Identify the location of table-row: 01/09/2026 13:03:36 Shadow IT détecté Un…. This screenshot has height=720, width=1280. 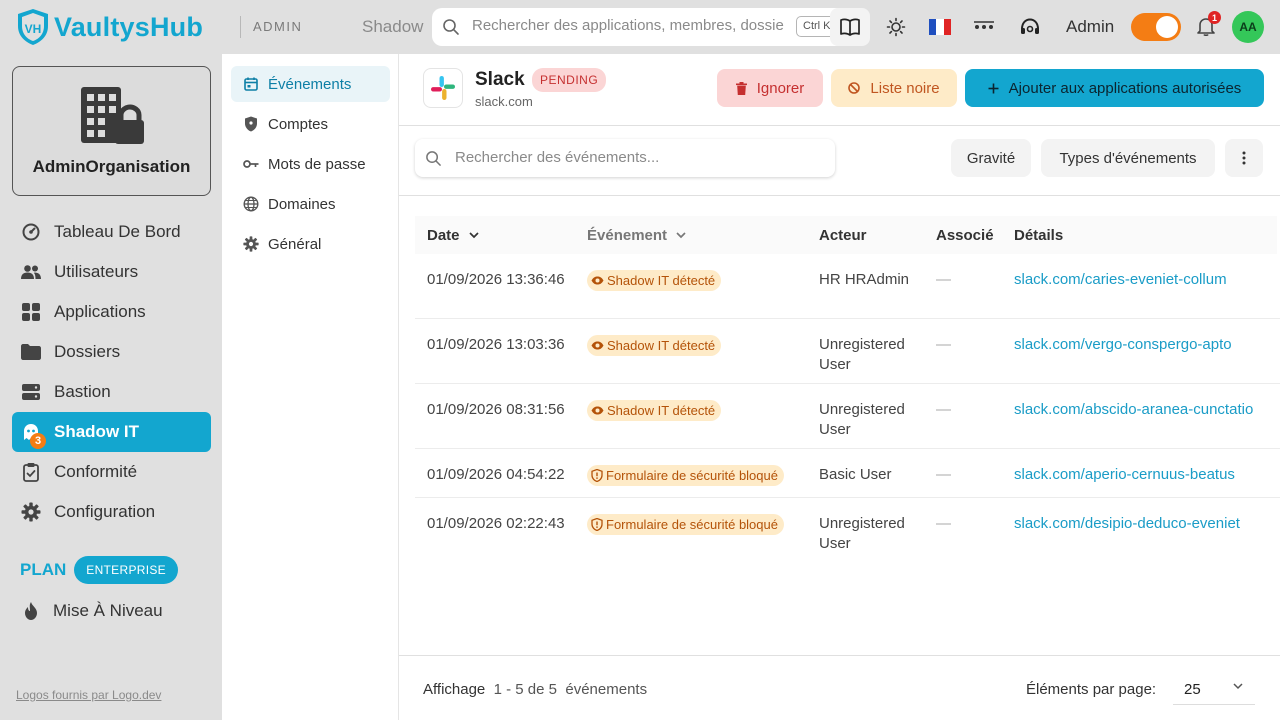
(847, 351).